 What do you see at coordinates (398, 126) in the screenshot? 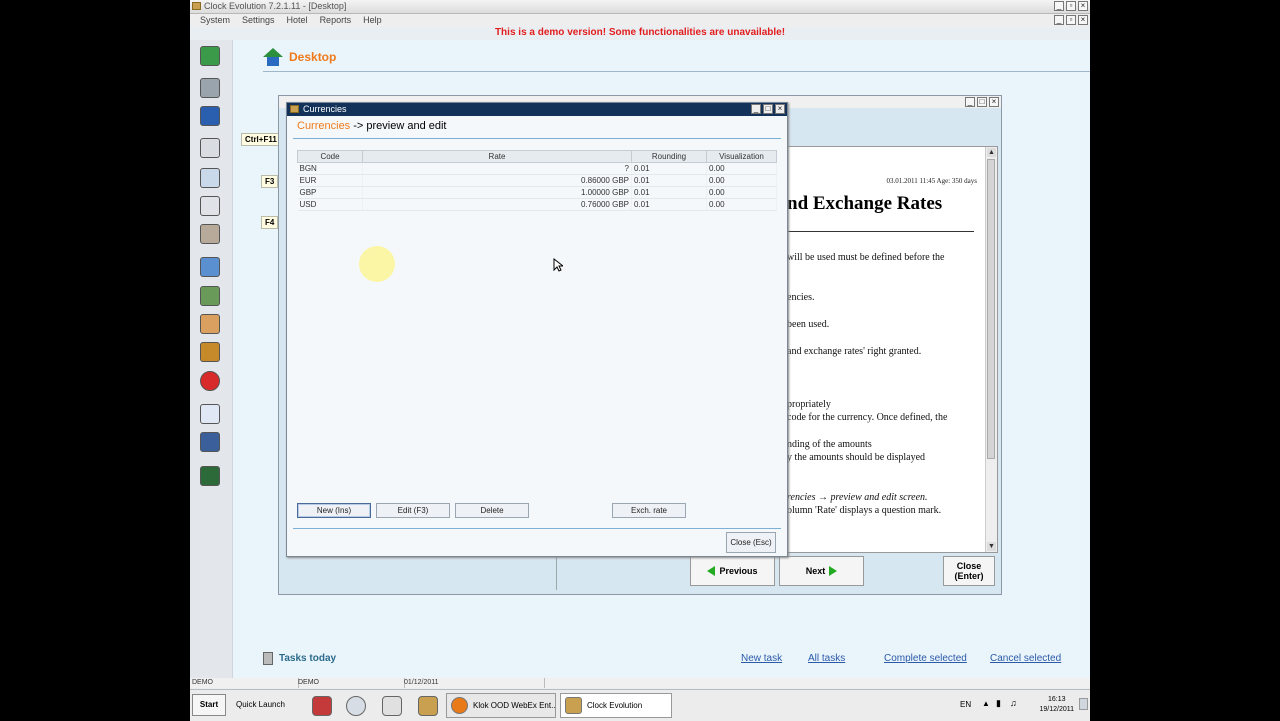
I see `currencies-header-rest: -> preview and edit` at bounding box center [398, 126].